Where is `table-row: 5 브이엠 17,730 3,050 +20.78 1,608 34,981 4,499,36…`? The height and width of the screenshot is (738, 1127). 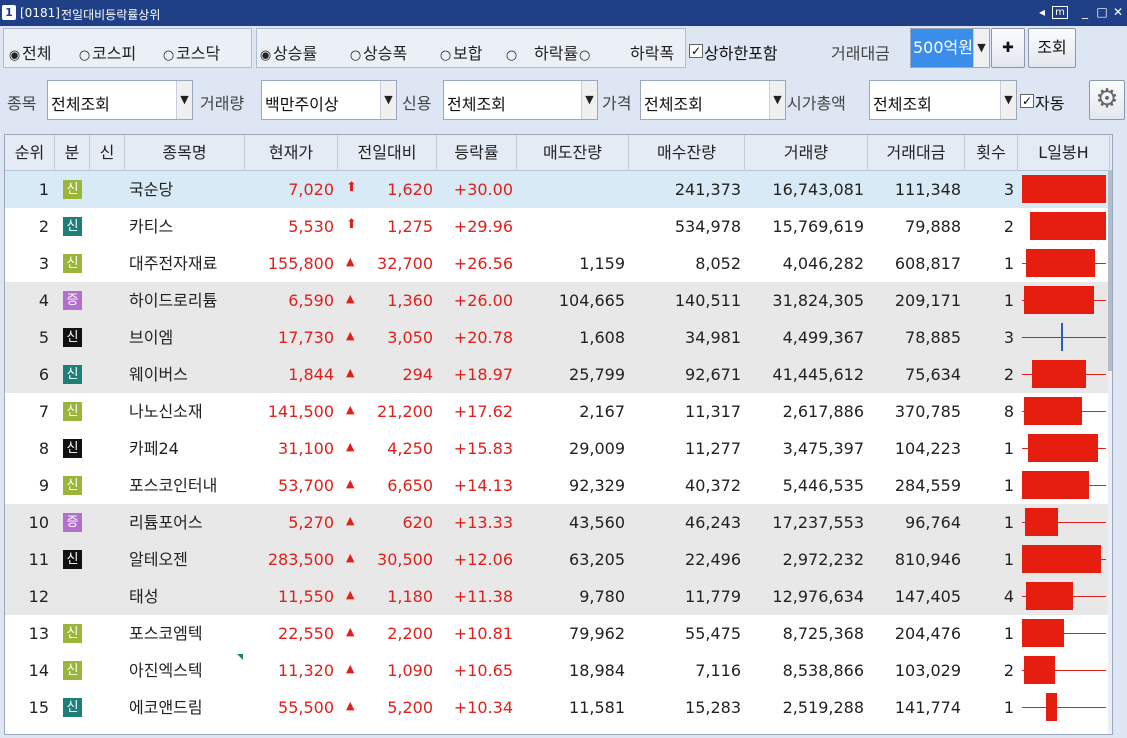
table-row: 5 브이엠 17,730 3,050 +20.78 1,608 34,981 4,499,36… is located at coordinates (557, 337).